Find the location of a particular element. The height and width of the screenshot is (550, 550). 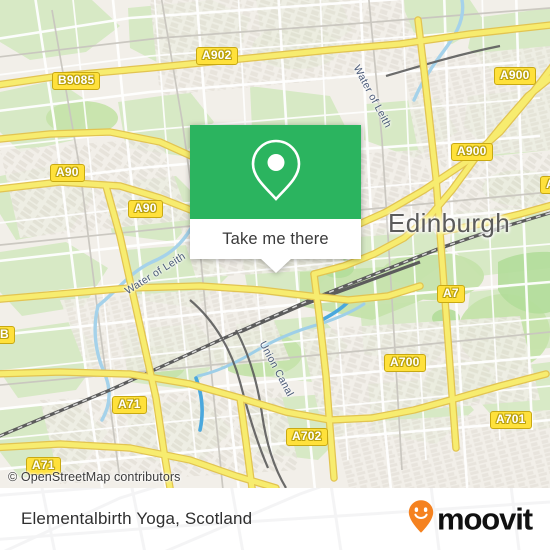

shield-a90-lower: A90 is located at coordinates (145, 209).